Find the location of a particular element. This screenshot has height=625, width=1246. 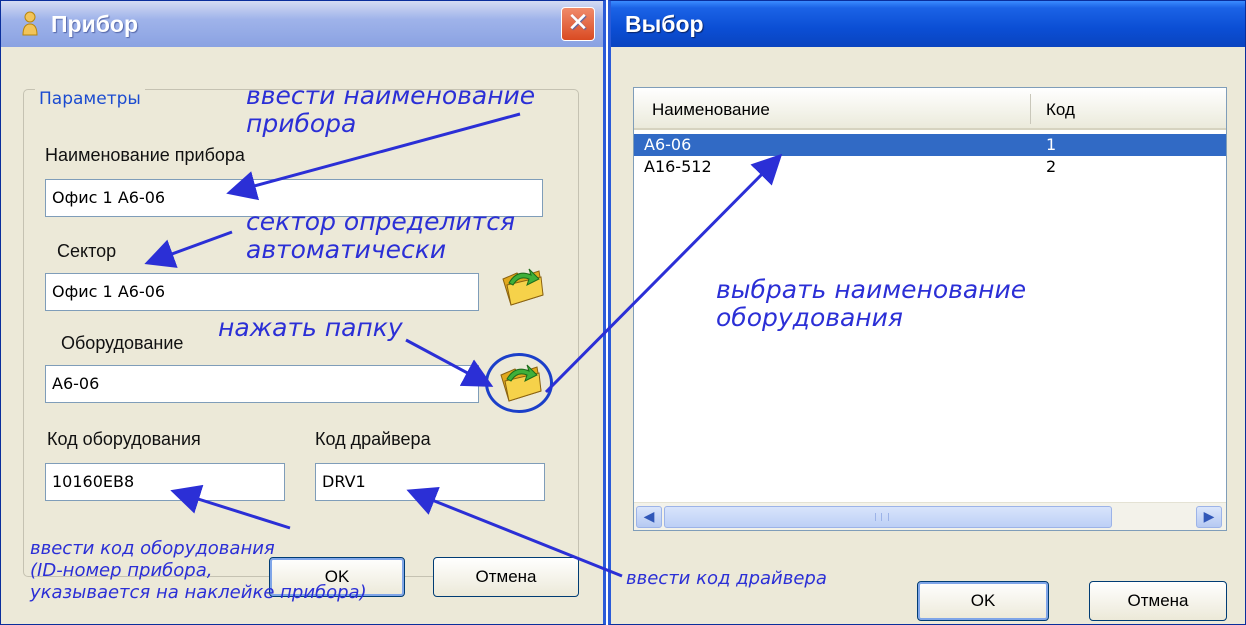

annotation-line: автоматически is located at coordinates (346, 249).